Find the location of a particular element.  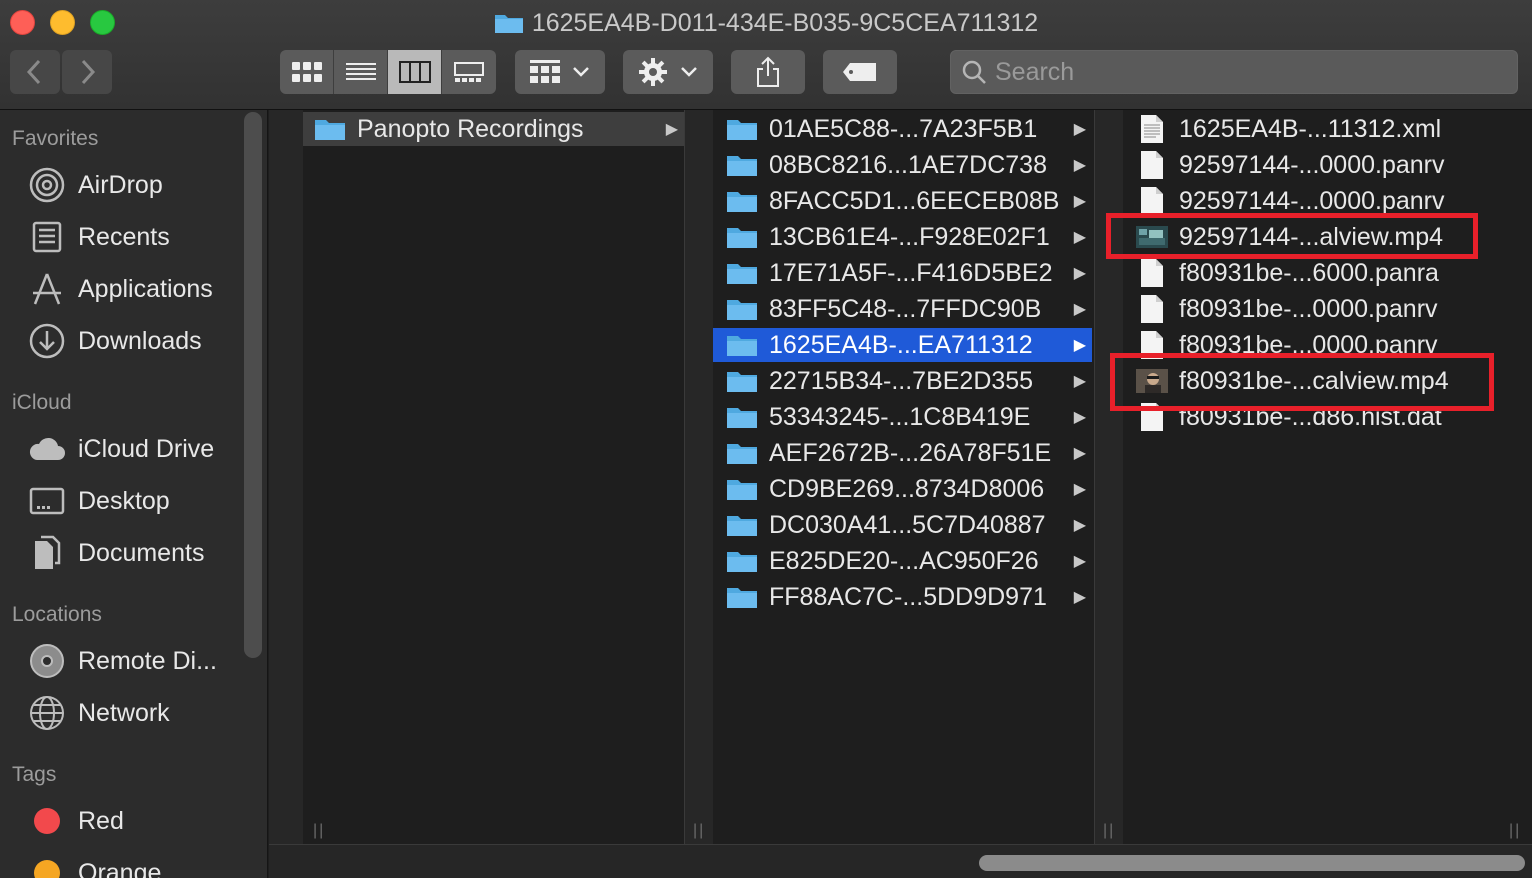

item-name: 13CB61E4-...F928E02F1 is located at coordinates (909, 236).